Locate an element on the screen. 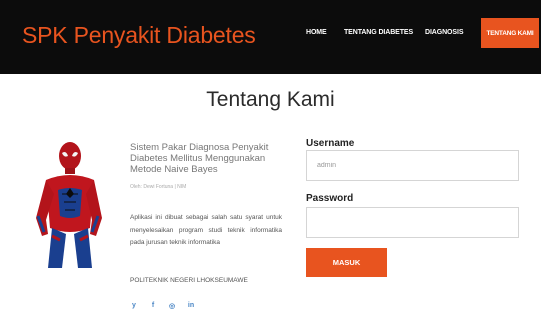  author-credit: Oleh: Dewi Fortuna | NIM is located at coordinates (158, 187).